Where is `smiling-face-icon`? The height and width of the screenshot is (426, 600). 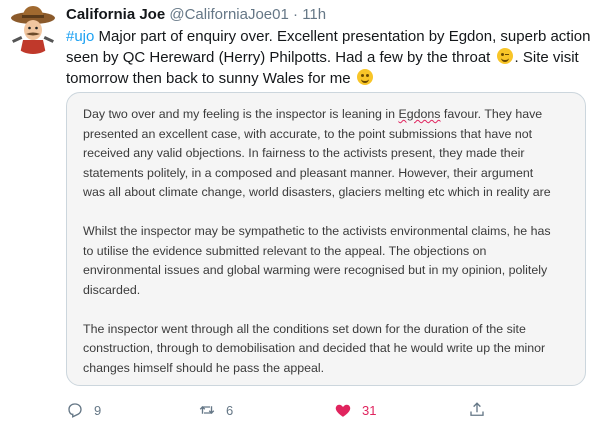 smiling-face-icon is located at coordinates (364, 77).